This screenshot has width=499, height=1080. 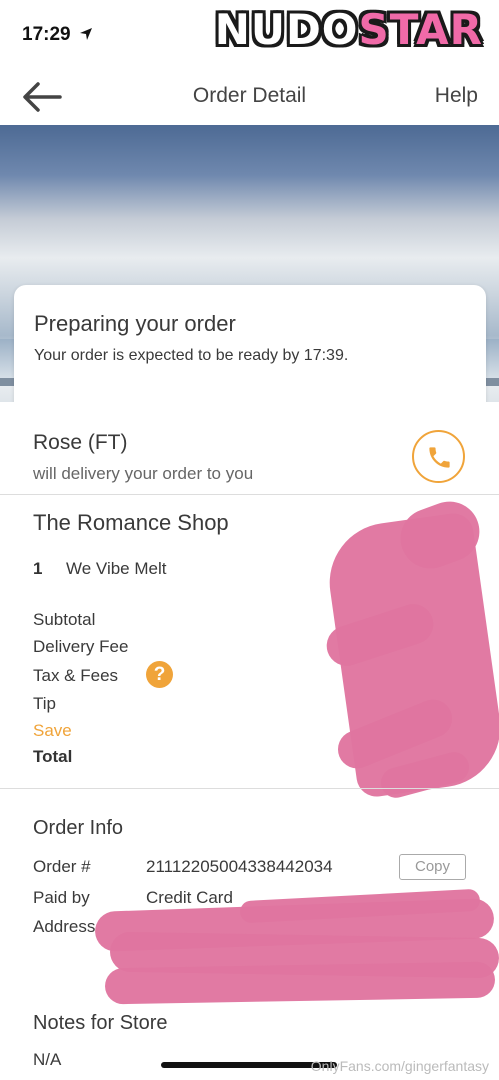 What do you see at coordinates (81, 646) in the screenshot?
I see `delivery-fee-label: Delivery Fee` at bounding box center [81, 646].